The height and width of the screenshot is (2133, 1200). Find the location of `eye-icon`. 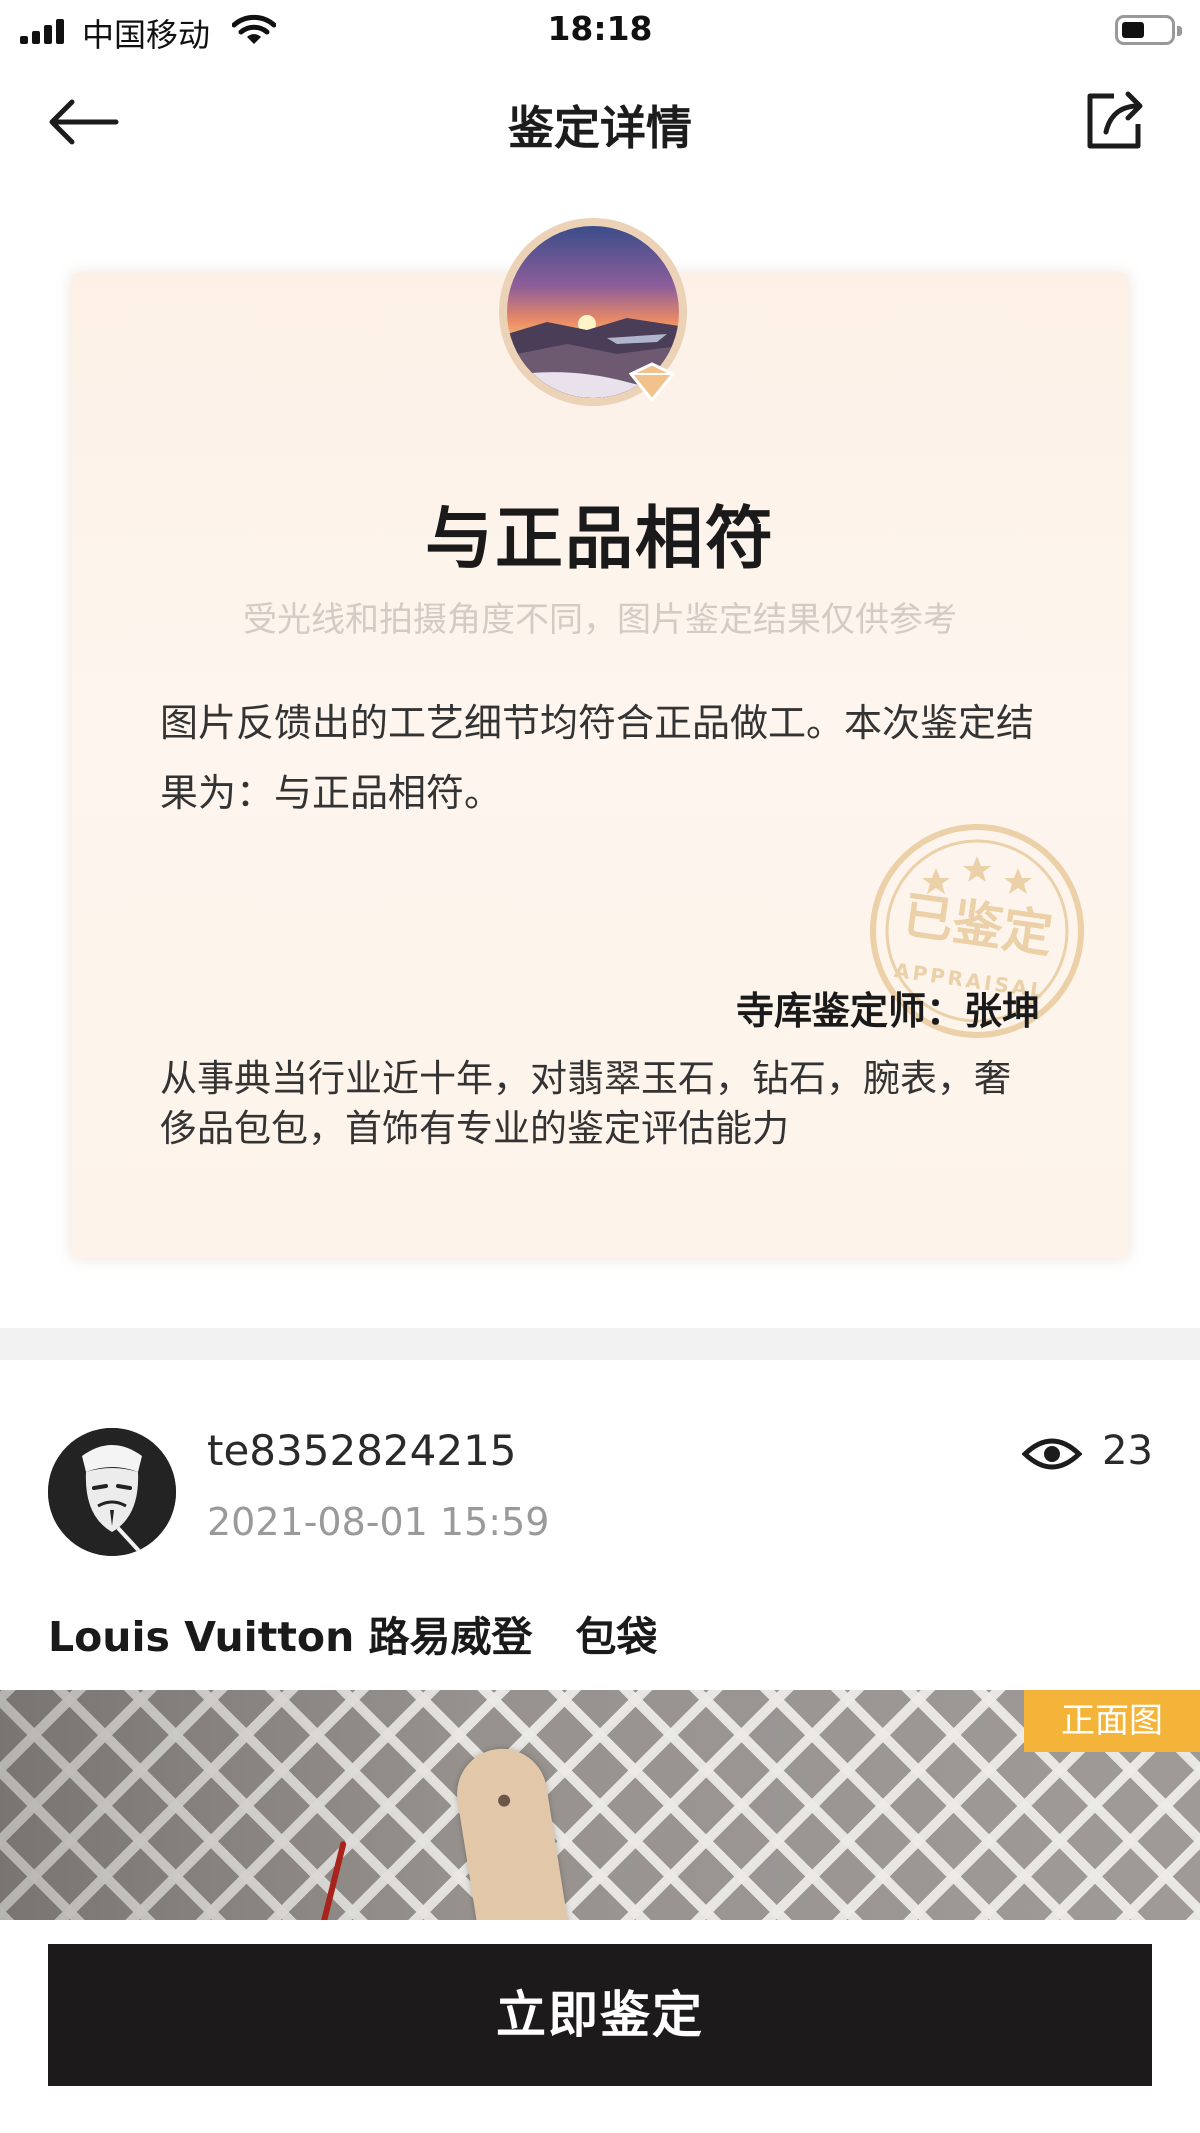

eye-icon is located at coordinates (1052, 1454).